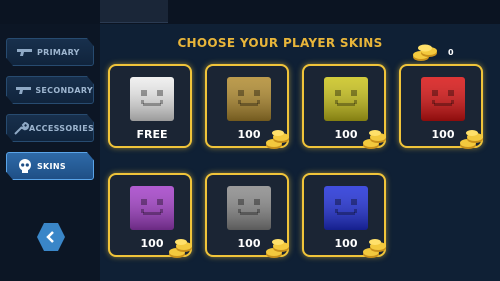  I want to click on nav-skins-label: SKINS, so click(51, 166).